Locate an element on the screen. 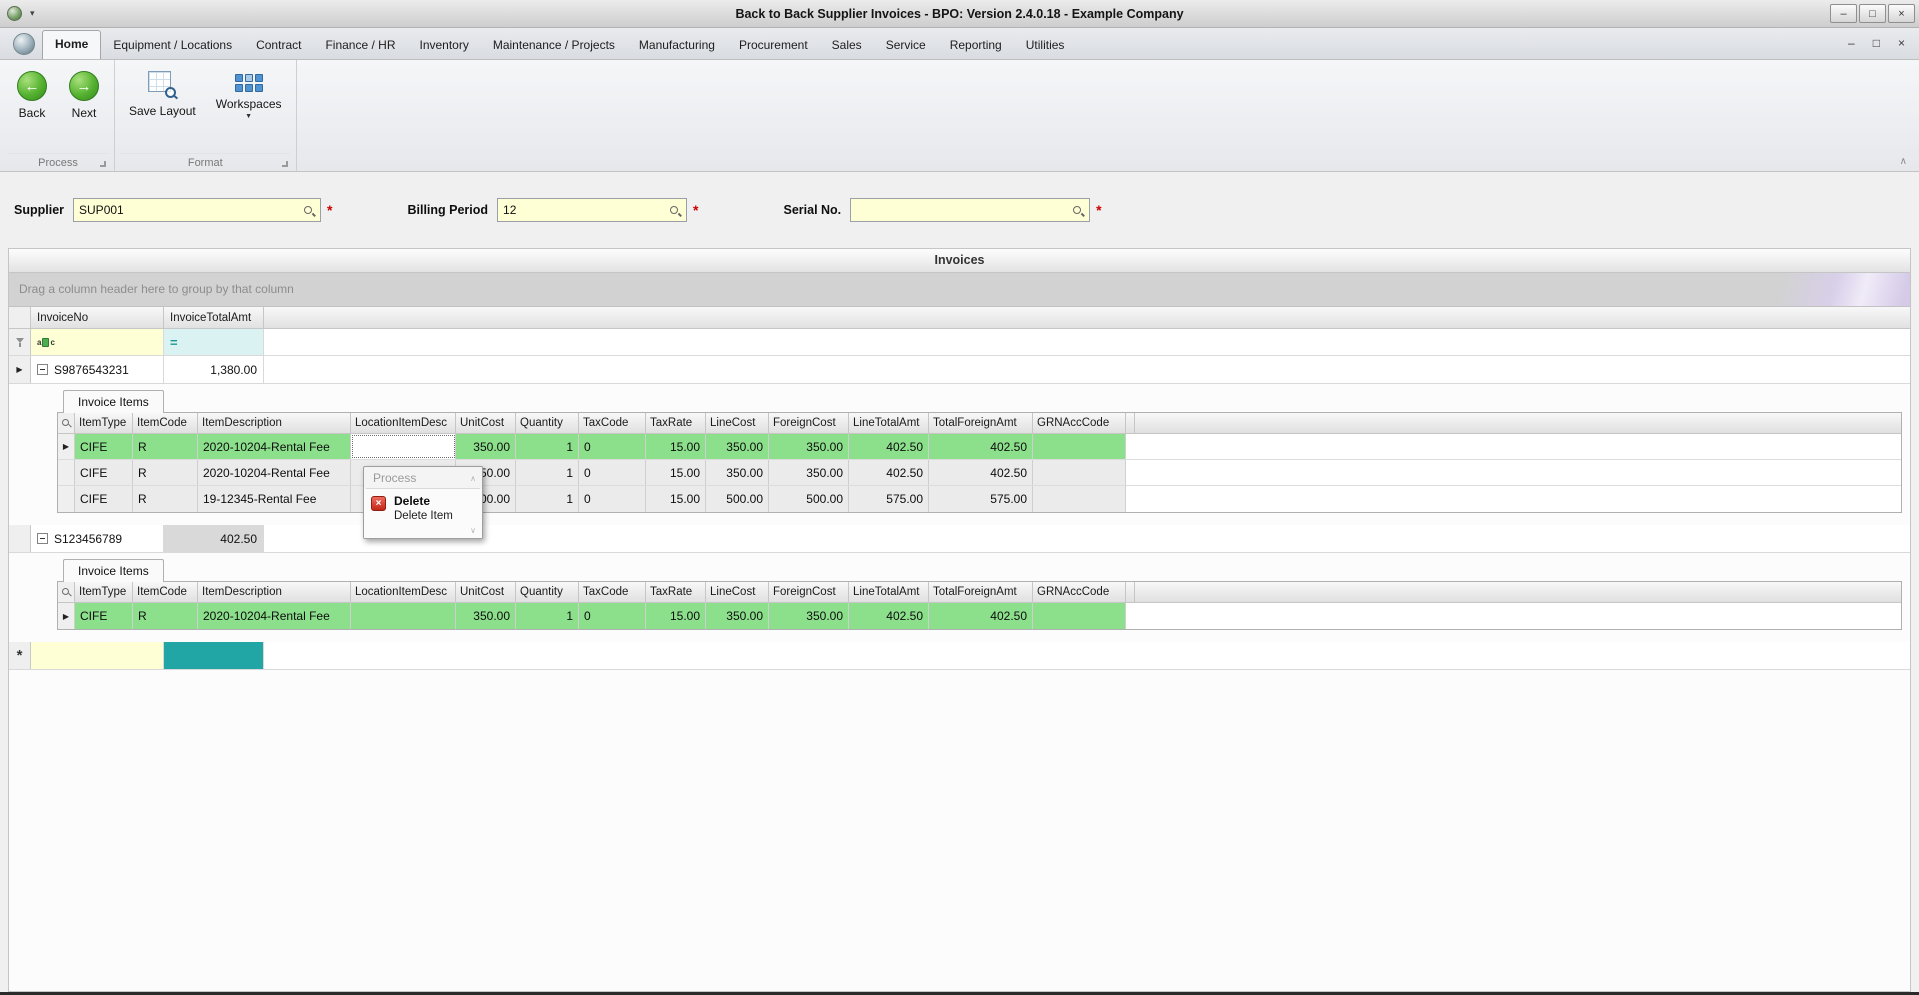  workspaces-button: Workspaces ▼ is located at coordinates (249, 93).